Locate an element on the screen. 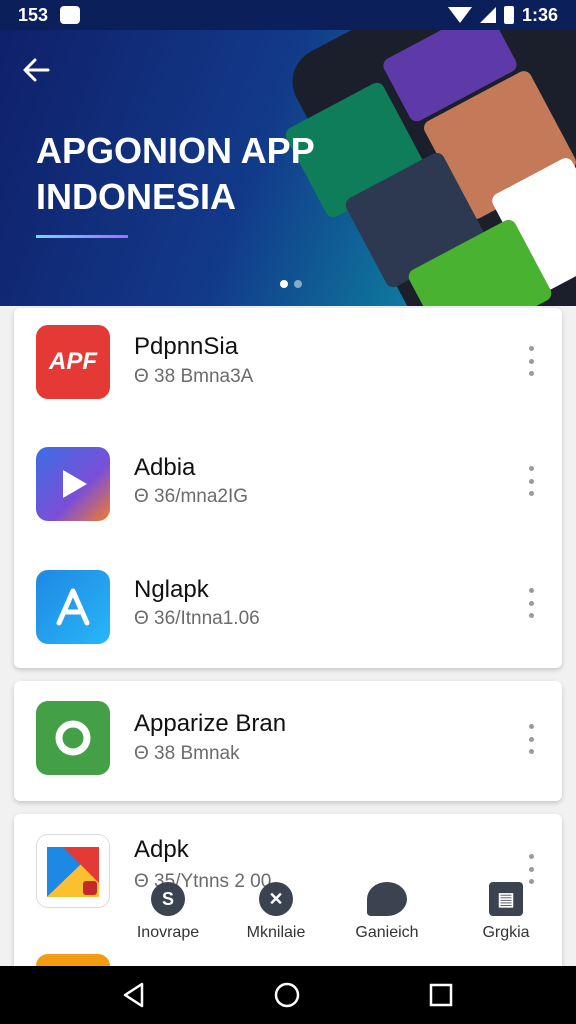 The width and height of the screenshot is (576, 1024). signal-icon is located at coordinates (487, 15).